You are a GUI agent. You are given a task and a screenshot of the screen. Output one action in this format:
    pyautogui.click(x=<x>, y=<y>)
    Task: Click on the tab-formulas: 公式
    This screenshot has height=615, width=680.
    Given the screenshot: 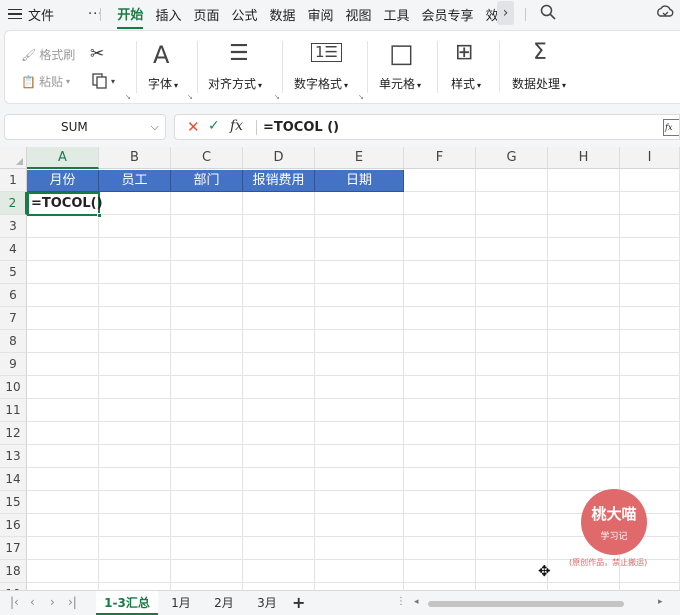 What is the action you would take?
    pyautogui.click(x=244, y=14)
    